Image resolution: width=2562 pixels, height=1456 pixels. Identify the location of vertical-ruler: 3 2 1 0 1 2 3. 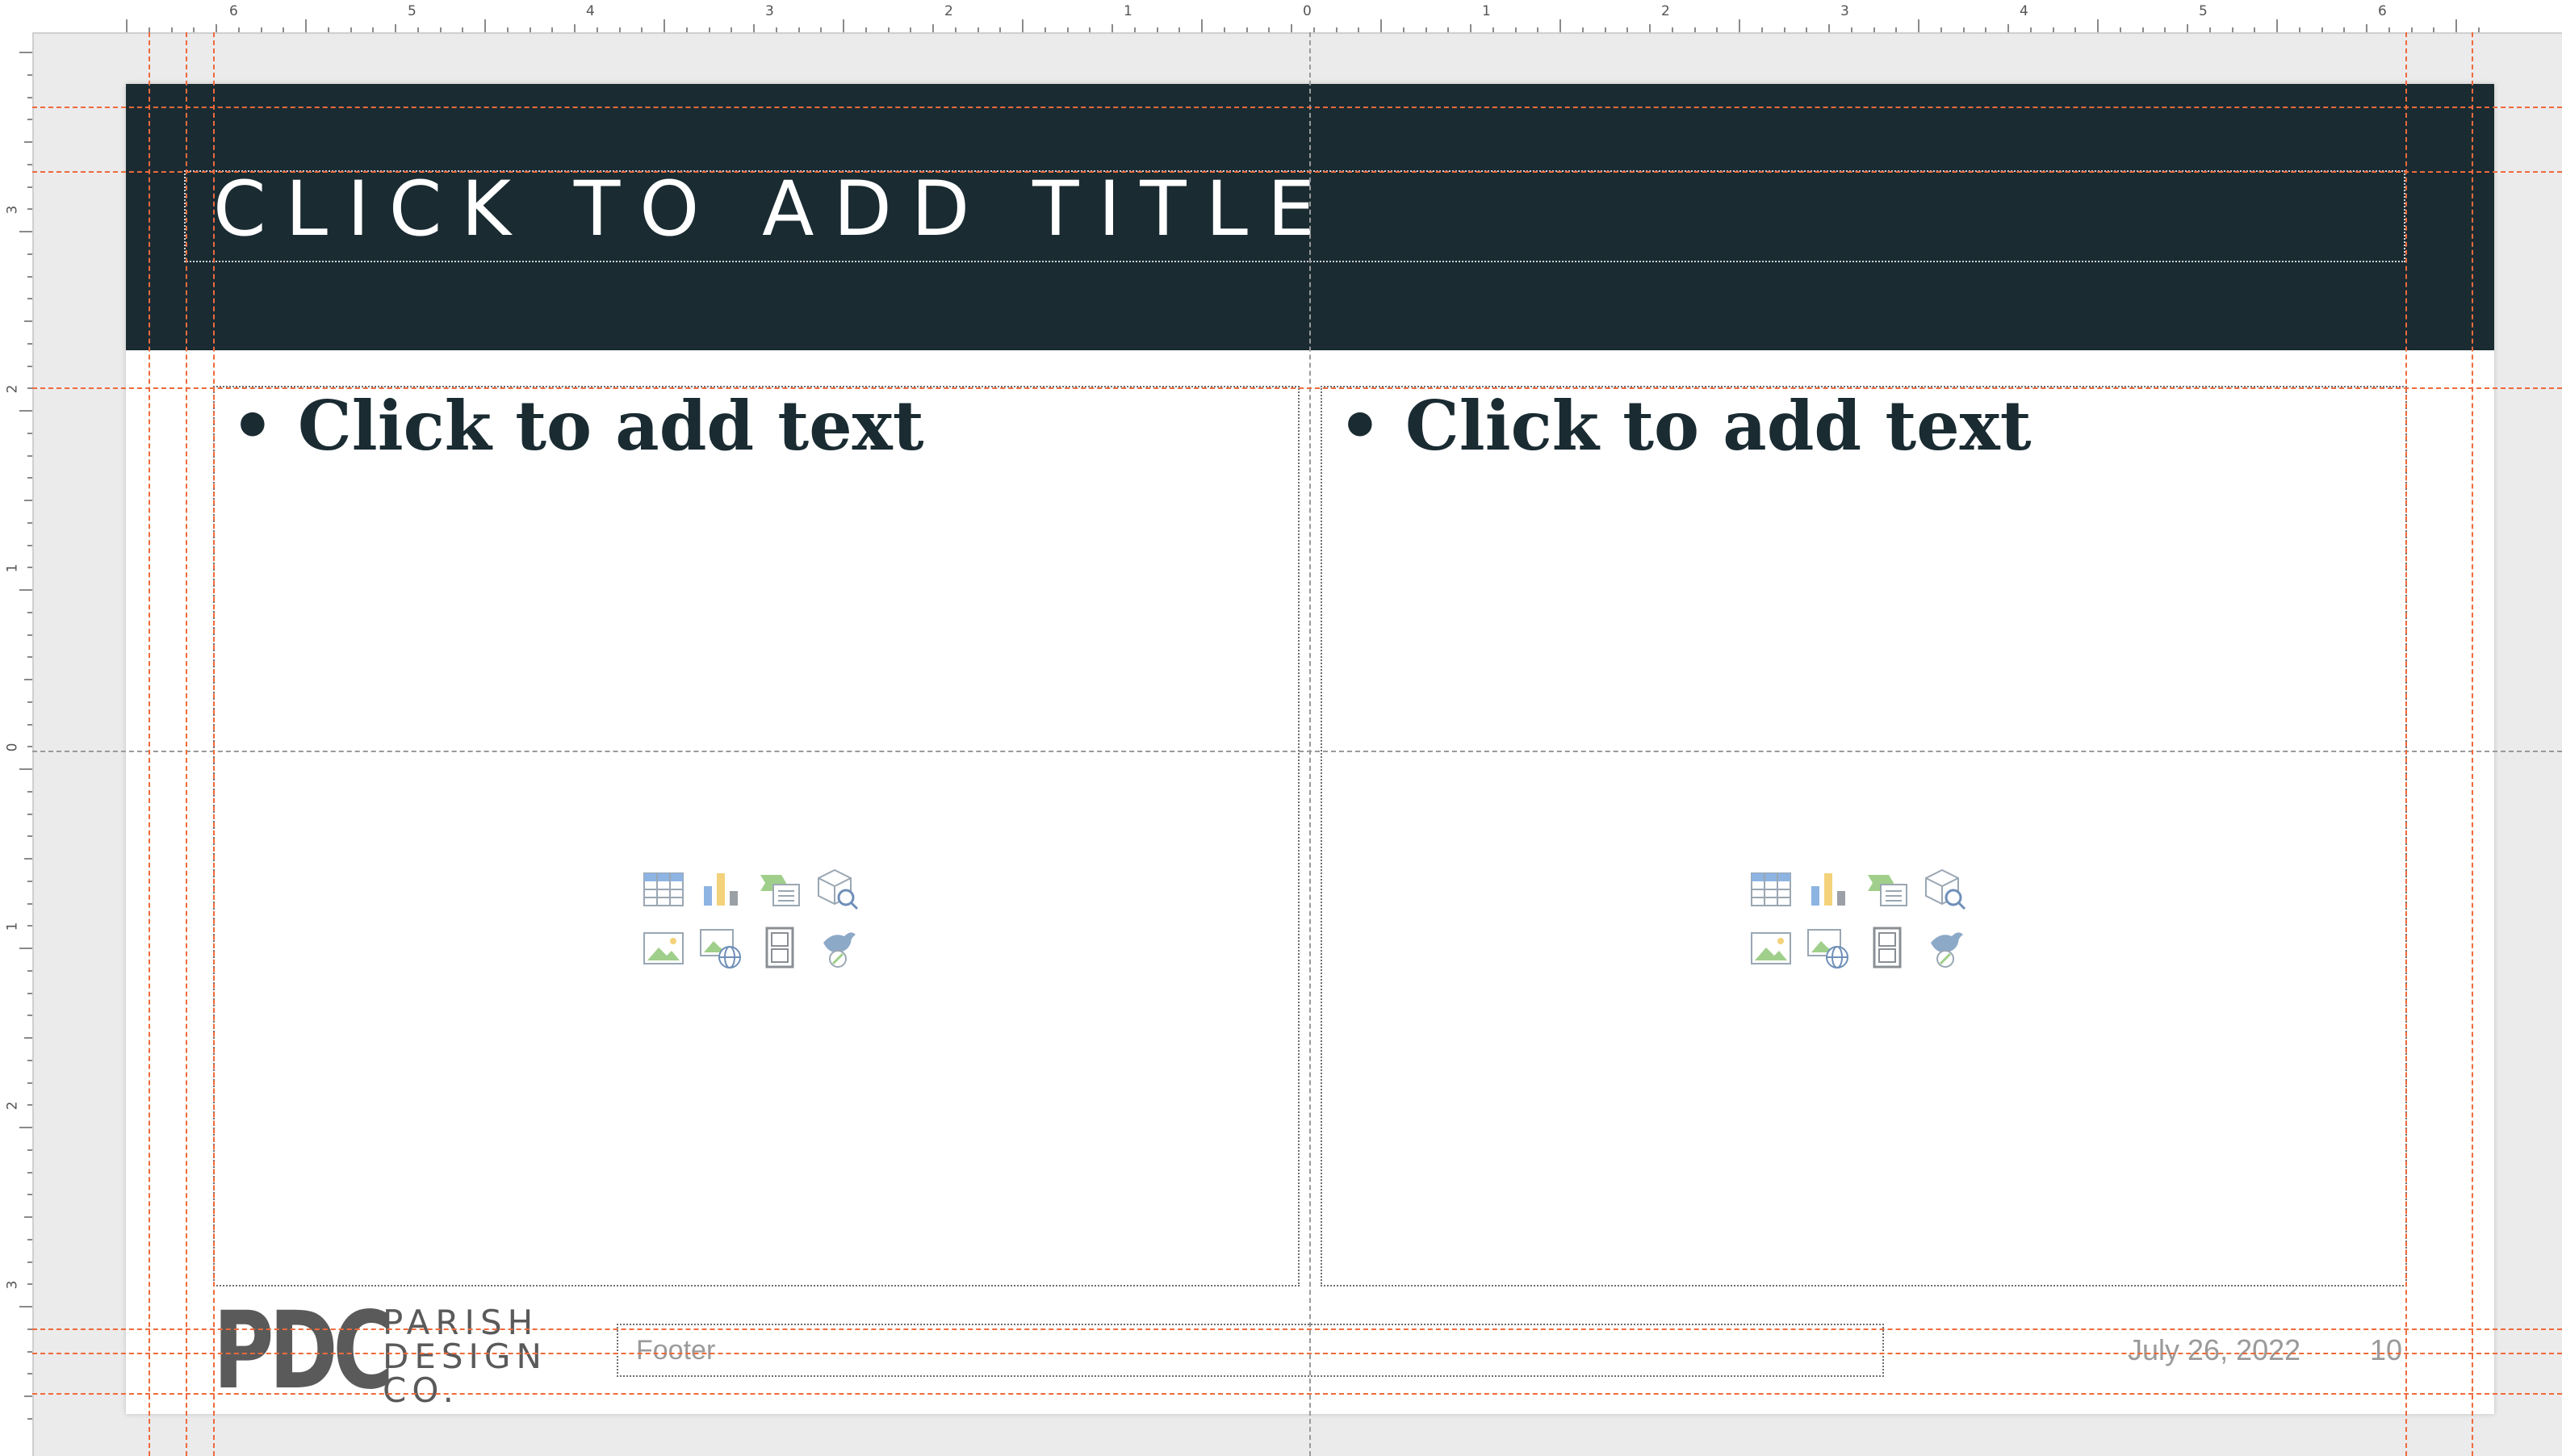
(17, 744).